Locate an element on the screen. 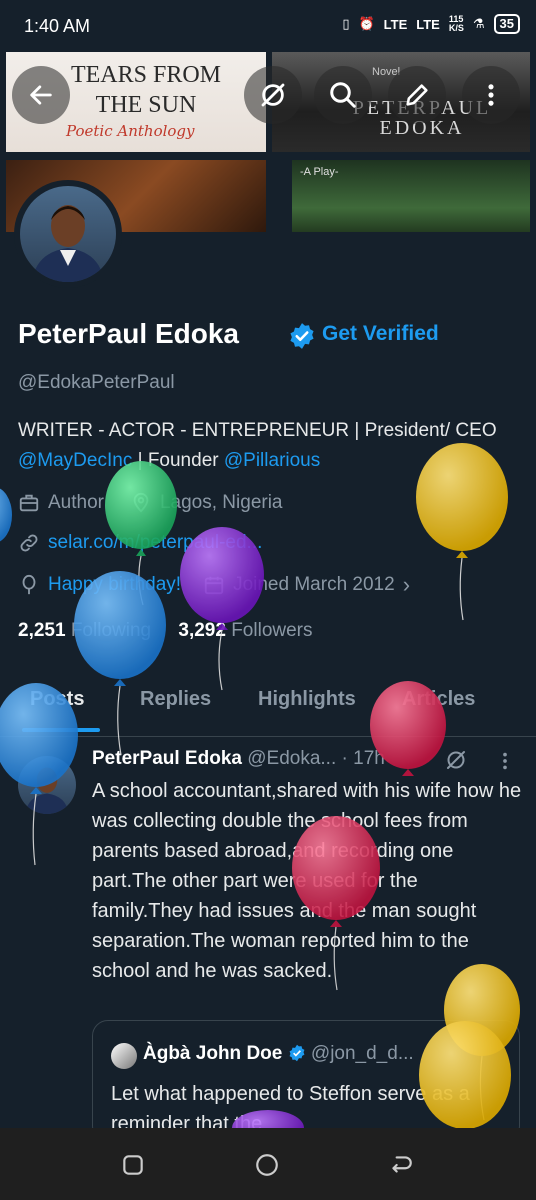 Image resolution: width=536 pixels, height=1200 pixels. more-button is located at coordinates (491, 95).